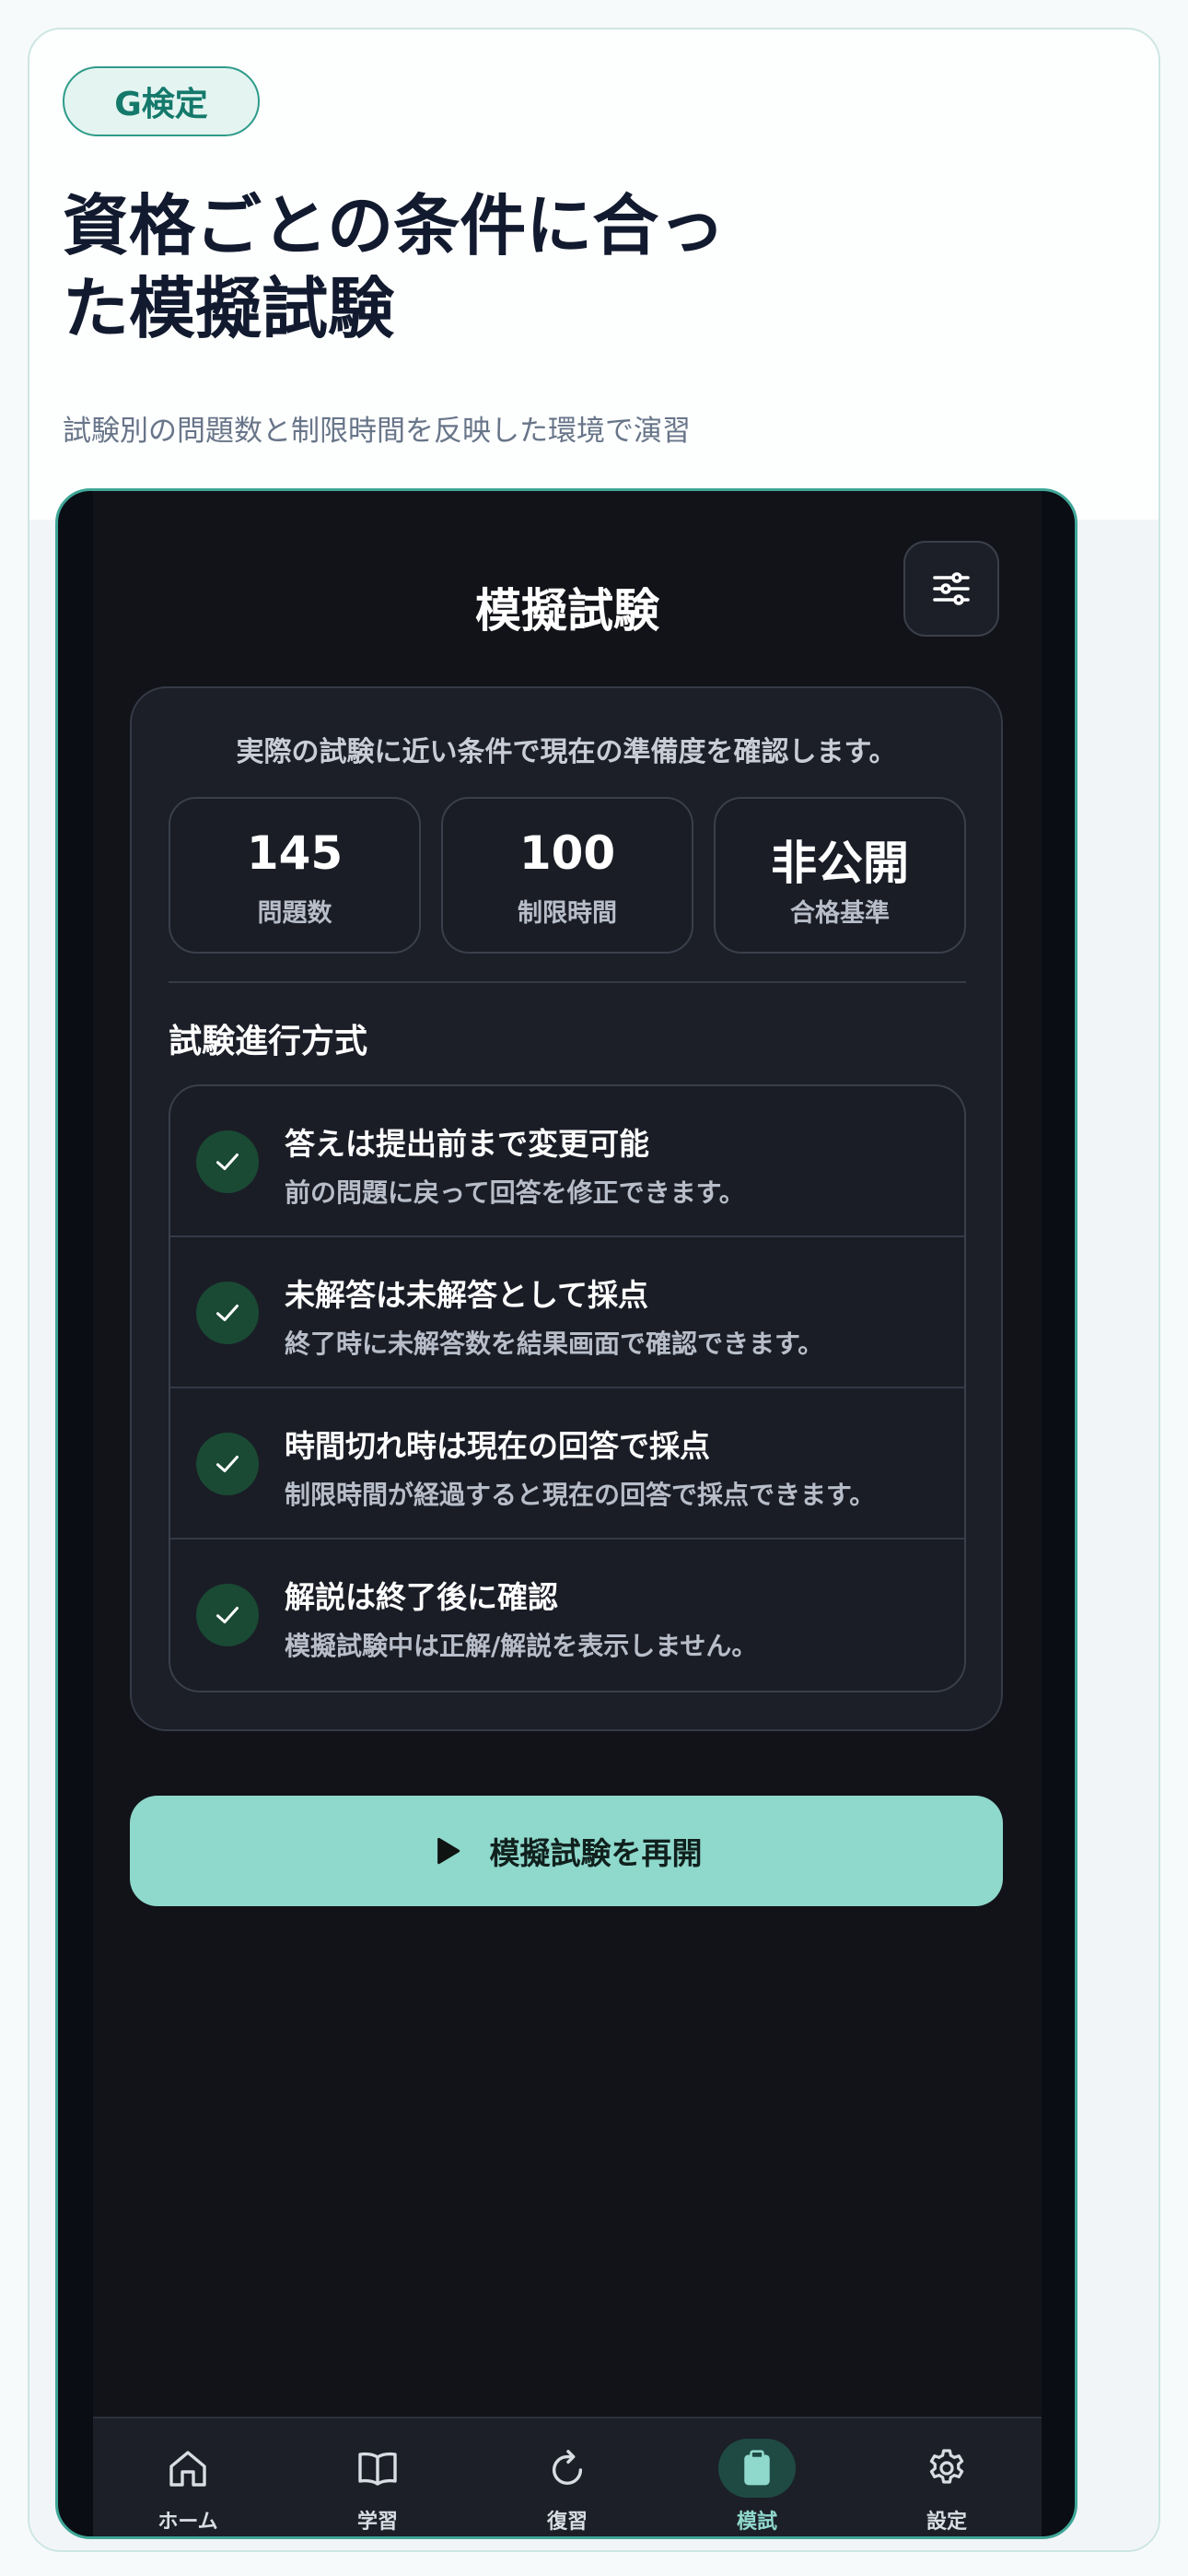 This screenshot has width=1188, height=2576. Describe the element at coordinates (567, 982) in the screenshot. I see `divider` at that location.